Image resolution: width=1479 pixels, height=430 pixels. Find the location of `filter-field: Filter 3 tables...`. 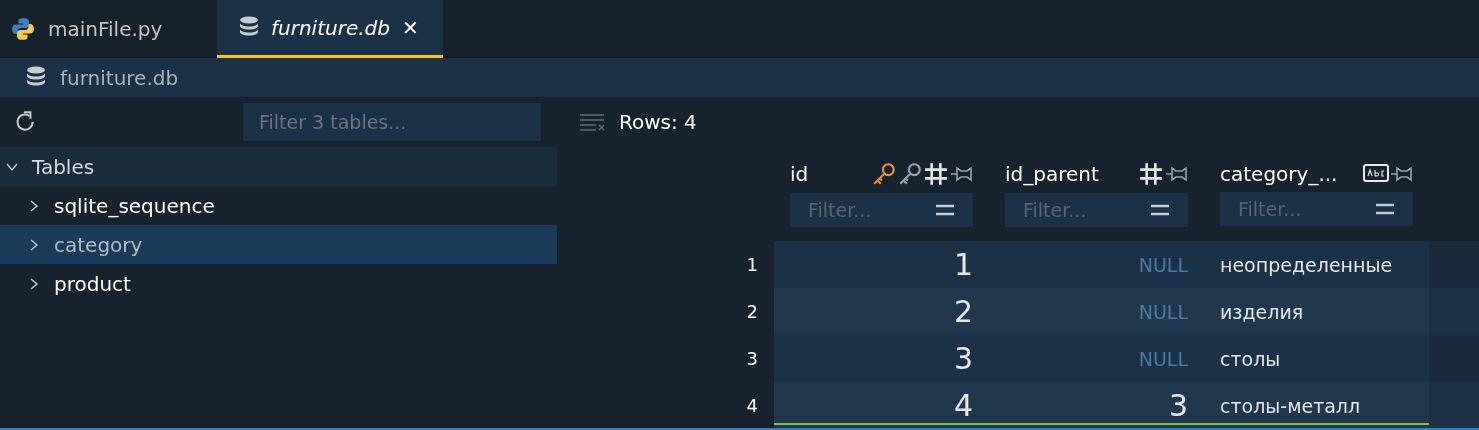

filter-field: Filter 3 tables... is located at coordinates (392, 122).